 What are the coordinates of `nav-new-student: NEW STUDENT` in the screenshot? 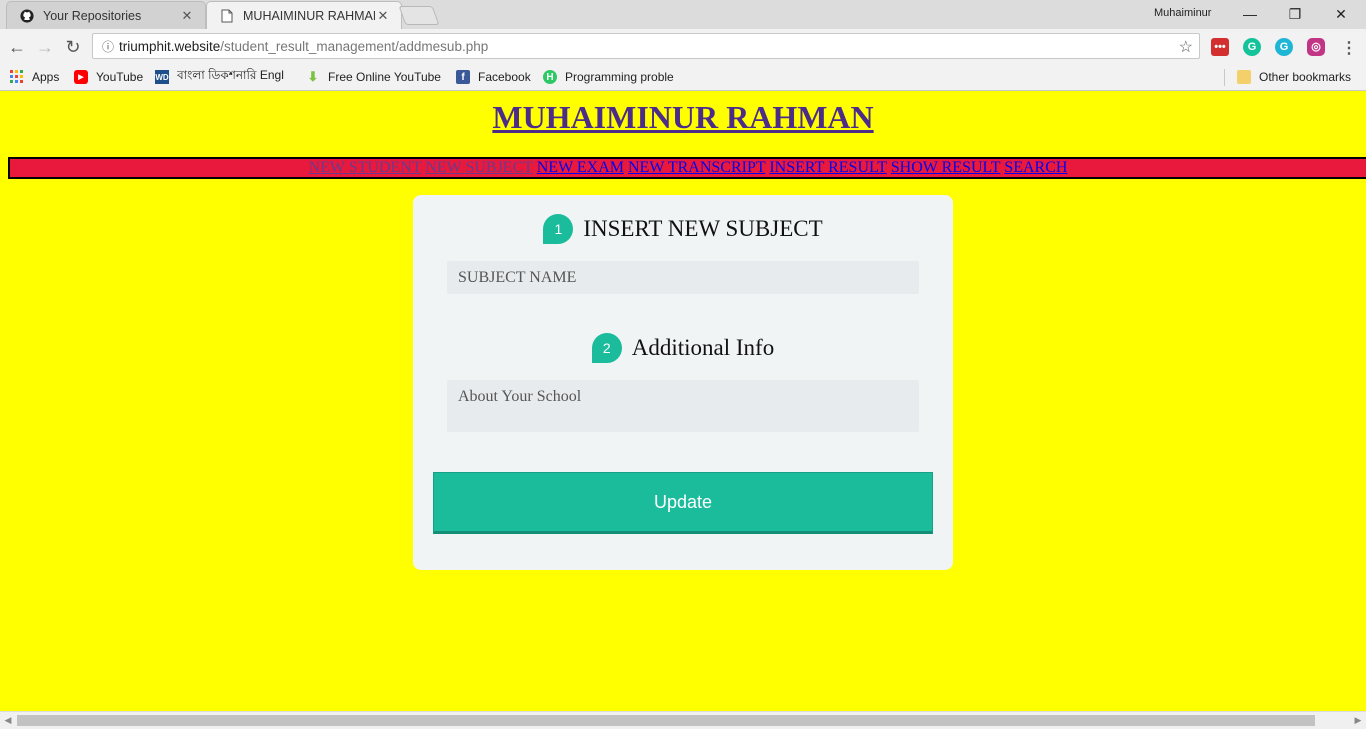 It's located at (365, 167).